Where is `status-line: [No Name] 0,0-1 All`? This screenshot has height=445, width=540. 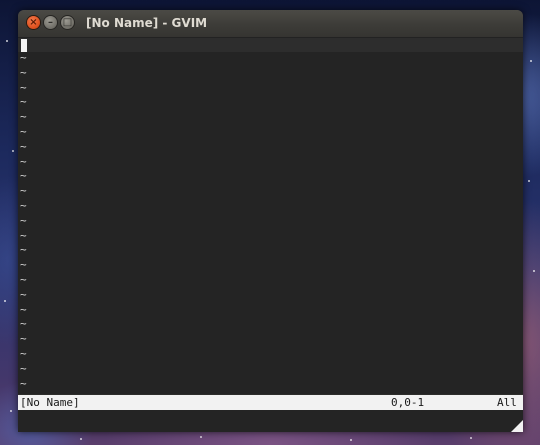
status-line: [No Name] 0,0-1 All is located at coordinates (270, 402).